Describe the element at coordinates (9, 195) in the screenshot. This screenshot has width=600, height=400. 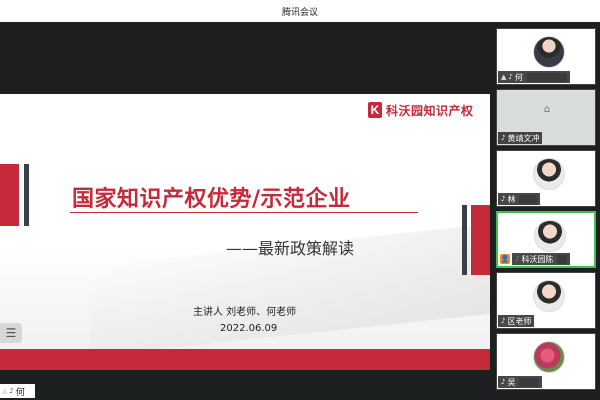
I see `decor-bar-left-red` at that location.